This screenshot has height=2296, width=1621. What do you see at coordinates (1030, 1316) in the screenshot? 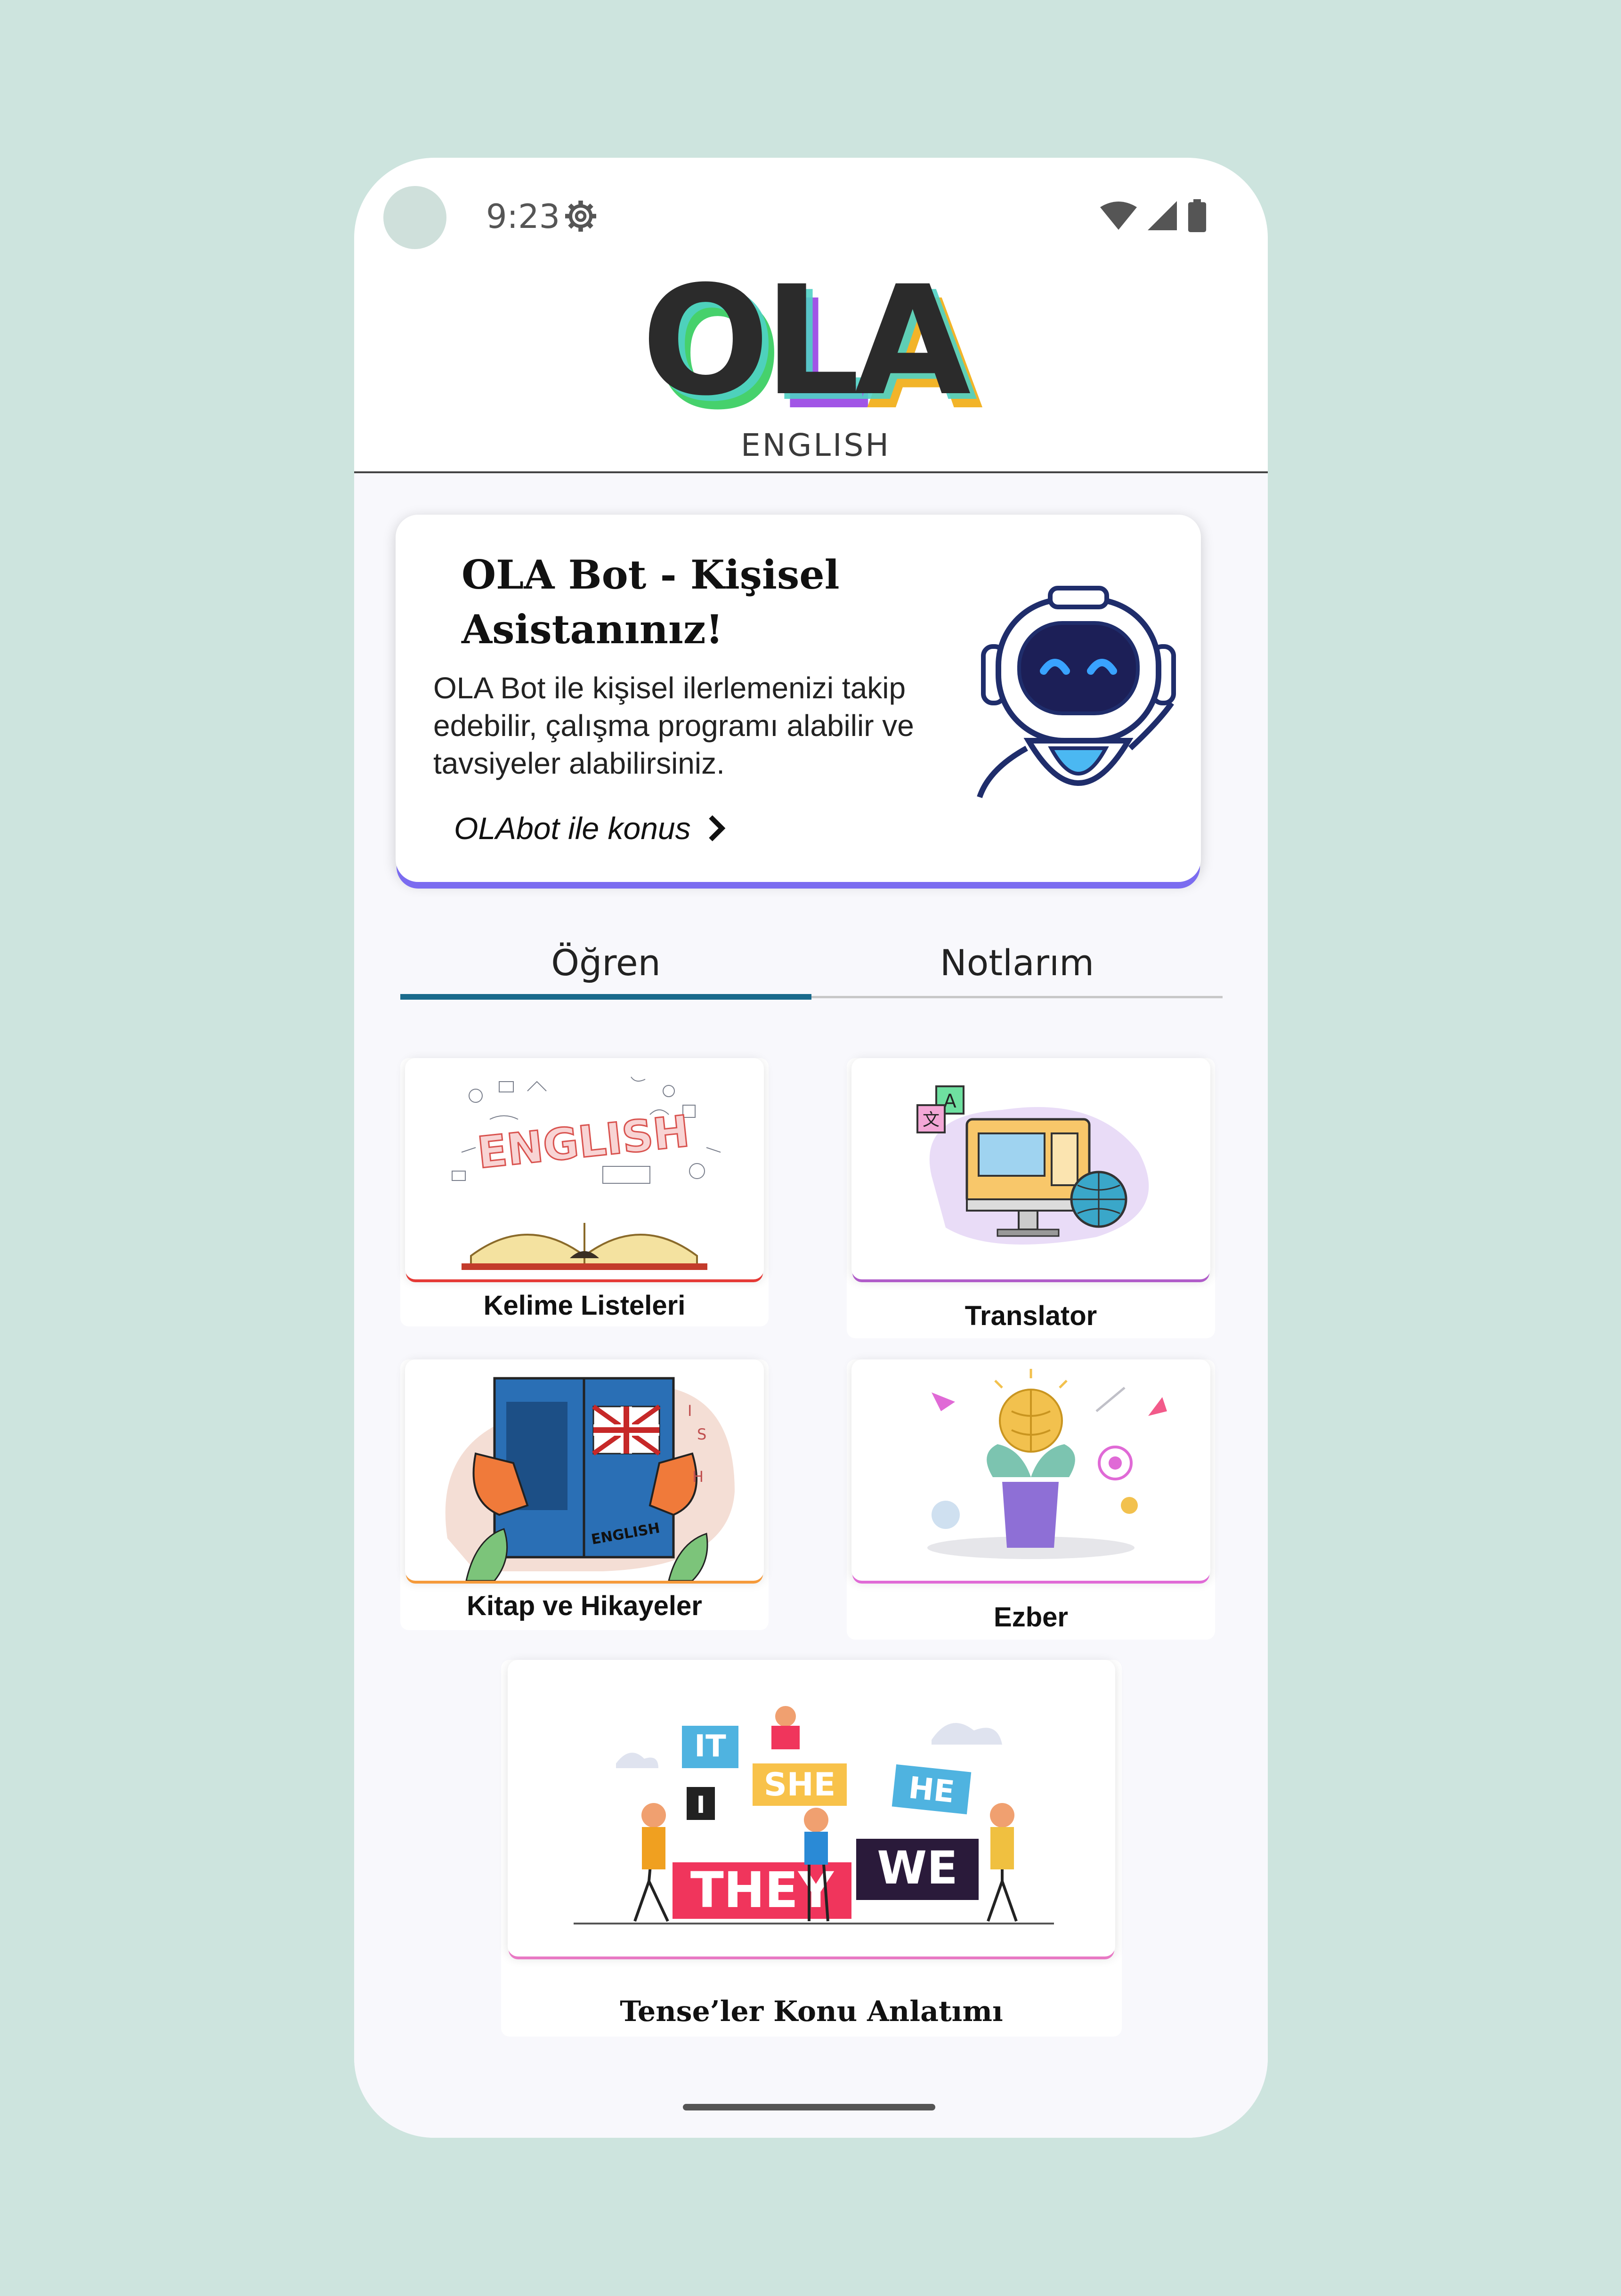
I see `translator-label: Translator` at bounding box center [1030, 1316].